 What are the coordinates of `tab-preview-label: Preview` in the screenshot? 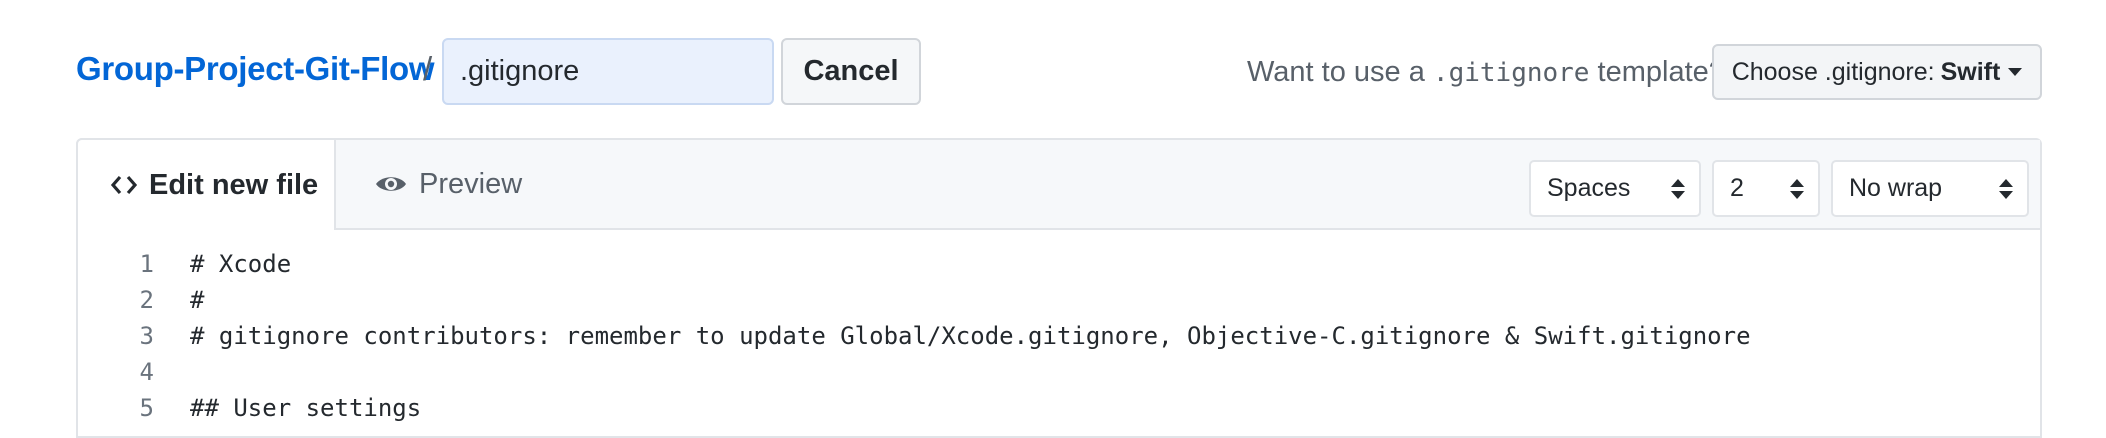 It's located at (471, 183).